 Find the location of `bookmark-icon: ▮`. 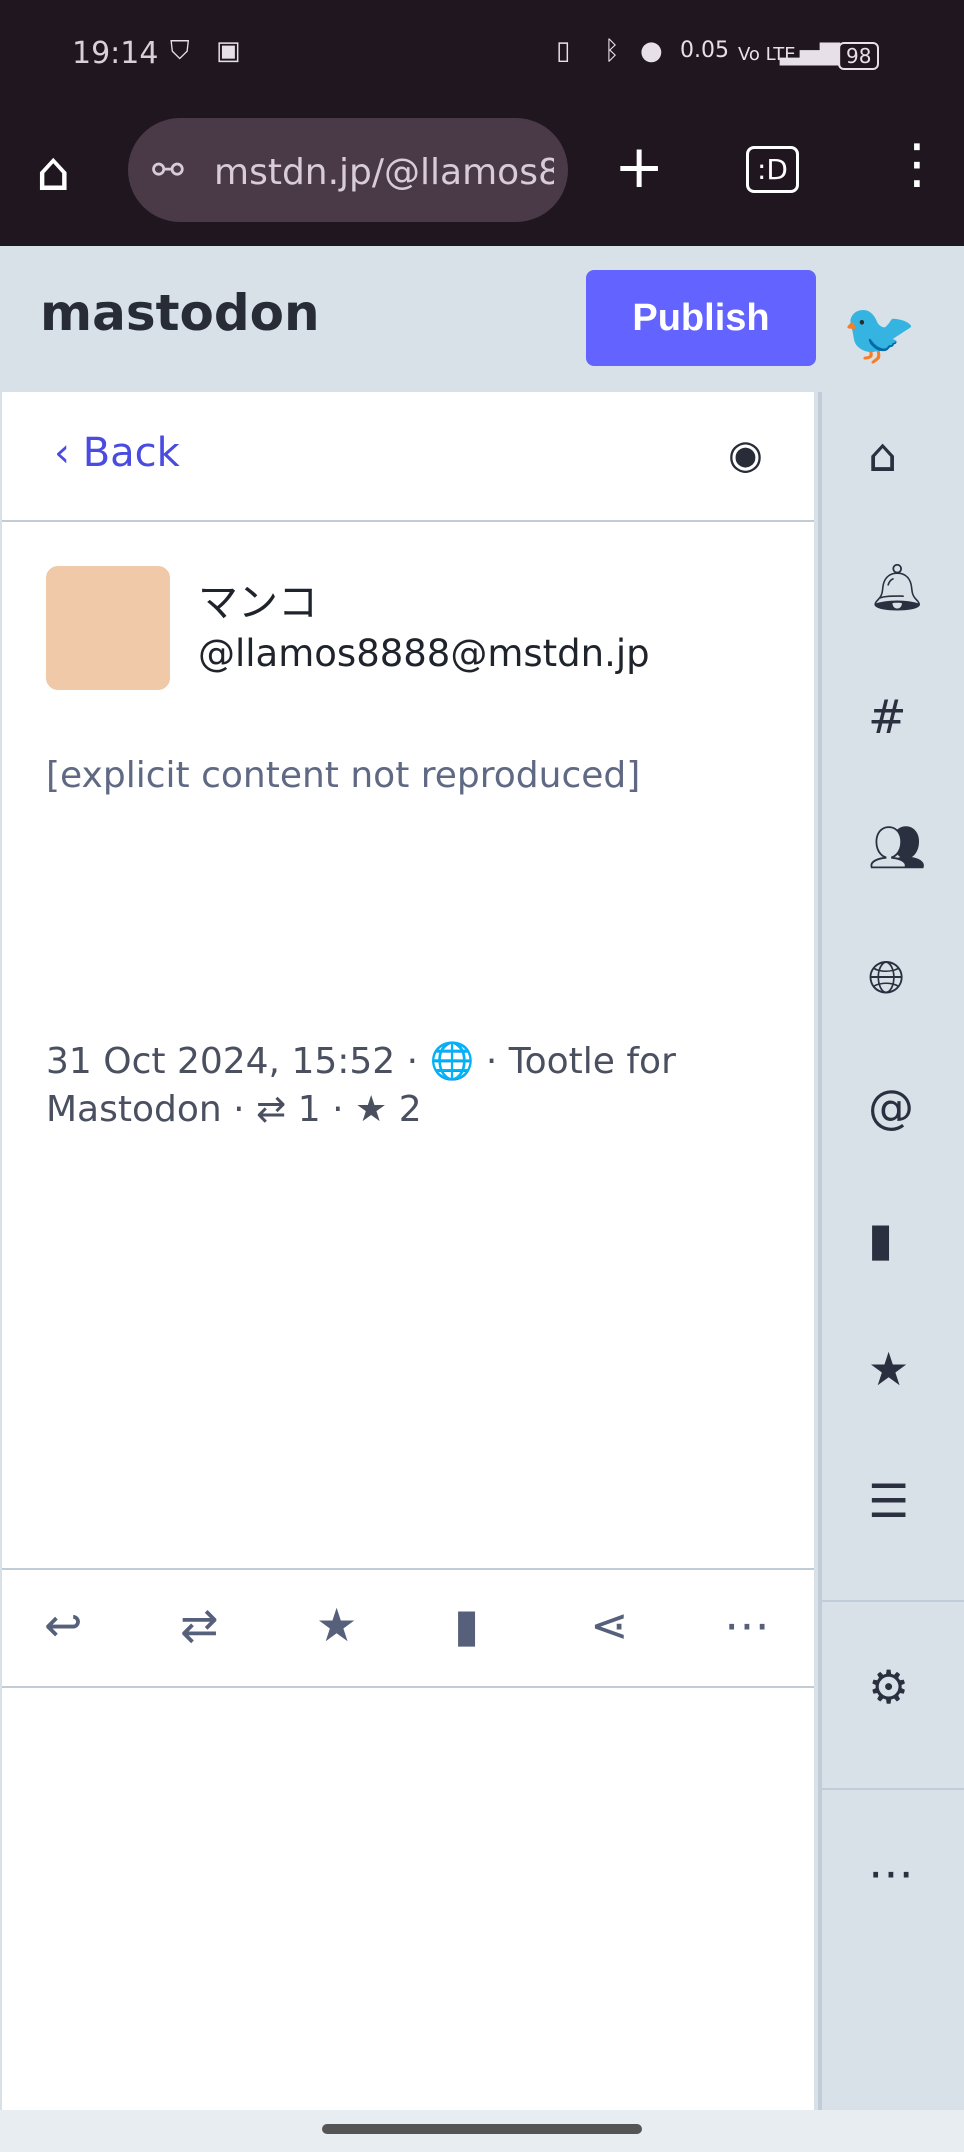

bookmark-icon: ▮ is located at coordinates (466, 1625).